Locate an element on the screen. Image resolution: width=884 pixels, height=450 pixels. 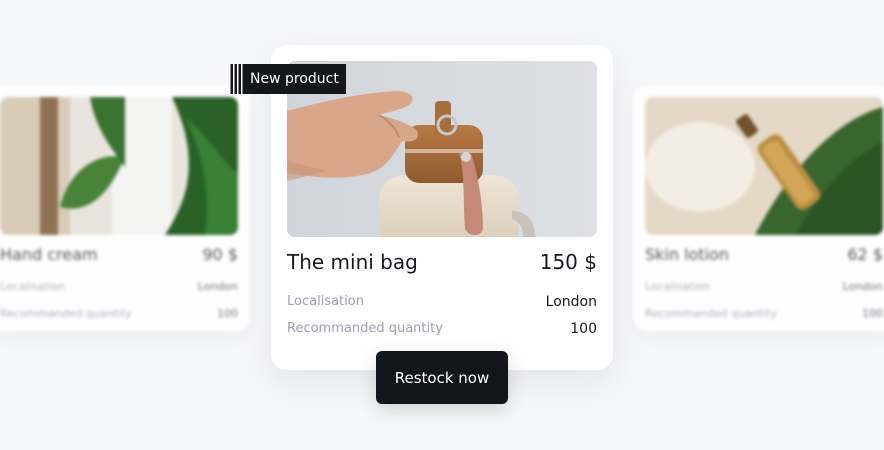
product-price: 90 $ is located at coordinates (220, 254).